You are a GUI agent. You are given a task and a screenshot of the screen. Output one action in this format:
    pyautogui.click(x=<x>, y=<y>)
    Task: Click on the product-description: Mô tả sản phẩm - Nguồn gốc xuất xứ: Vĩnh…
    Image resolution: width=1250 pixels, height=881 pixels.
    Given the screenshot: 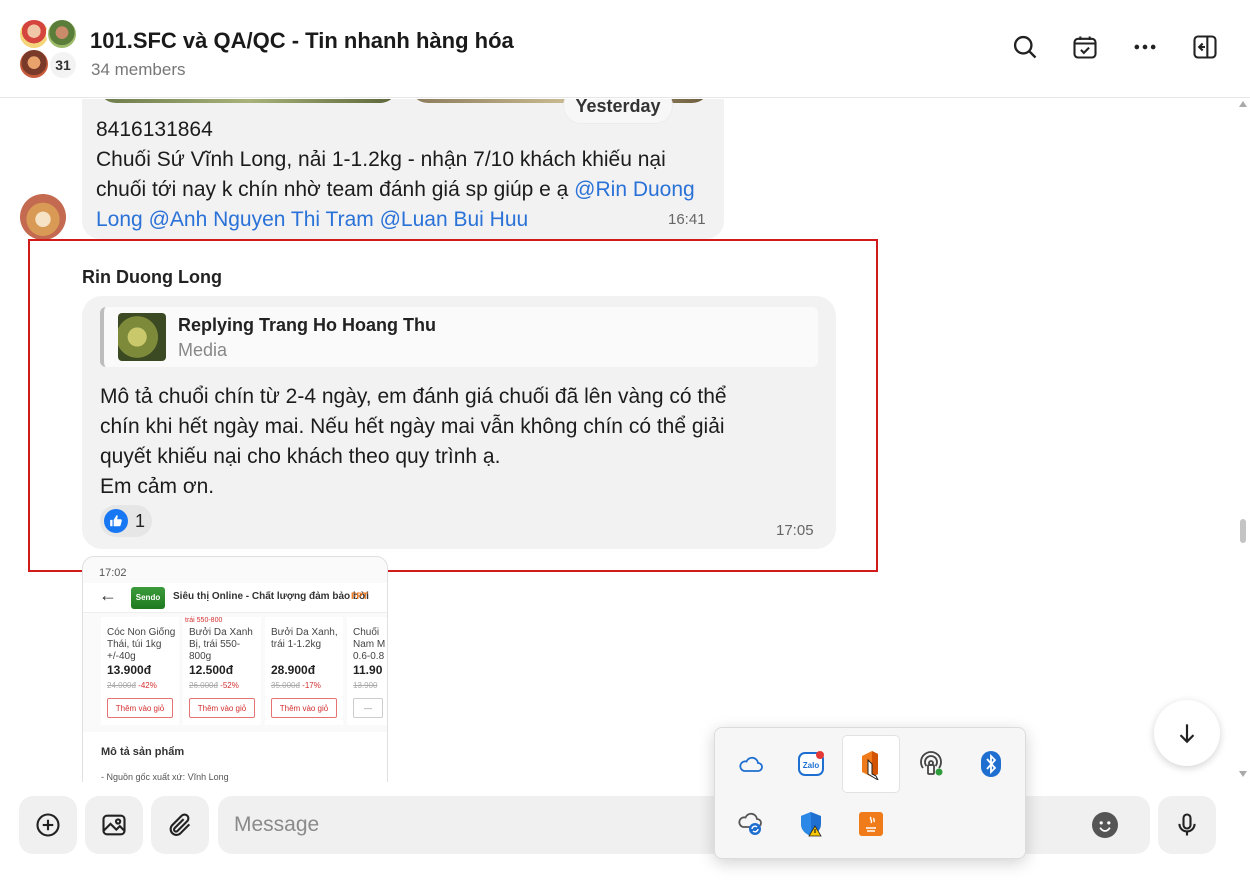 What is the action you would take?
    pyautogui.click(x=235, y=757)
    